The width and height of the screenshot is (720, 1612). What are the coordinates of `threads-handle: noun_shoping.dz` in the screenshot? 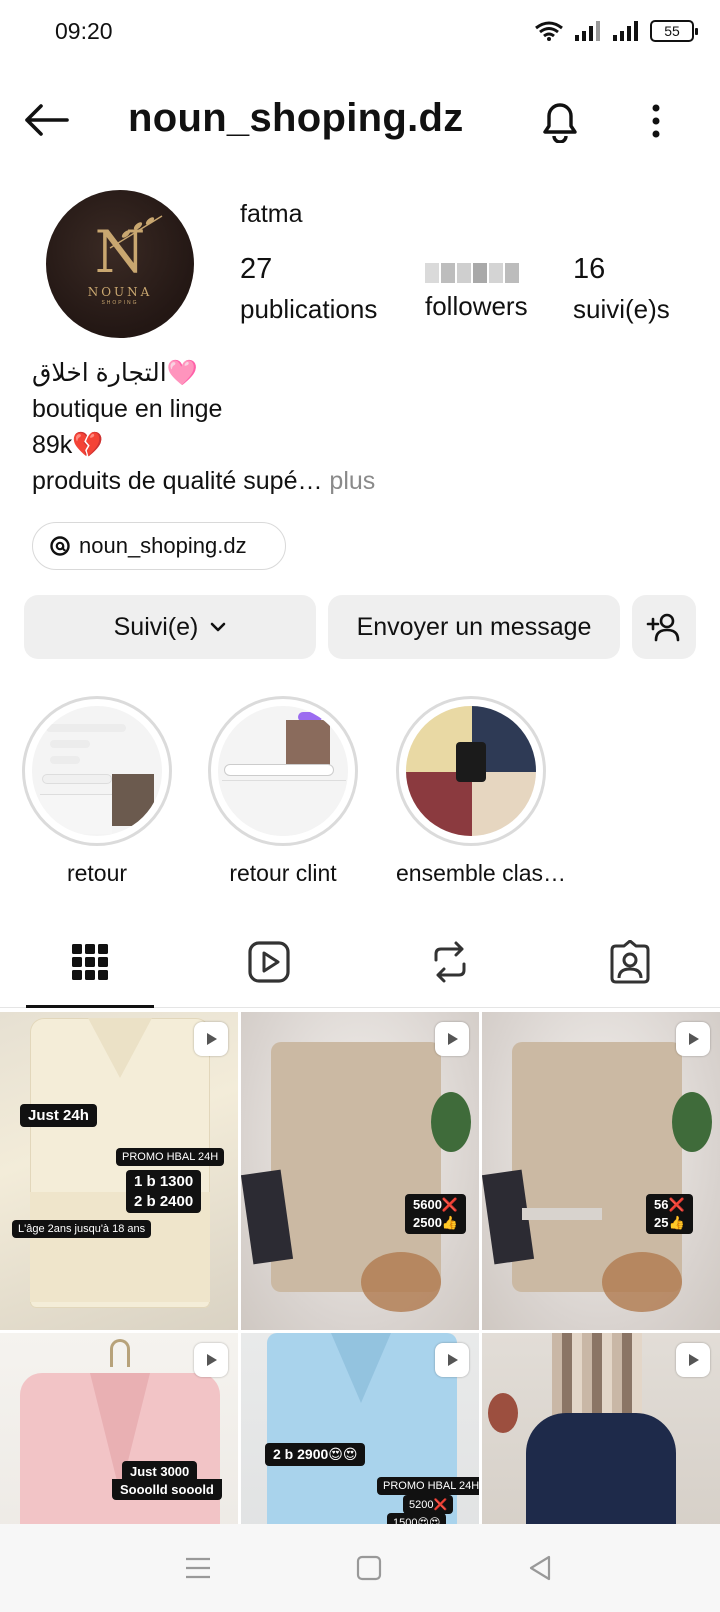 It's located at (163, 545).